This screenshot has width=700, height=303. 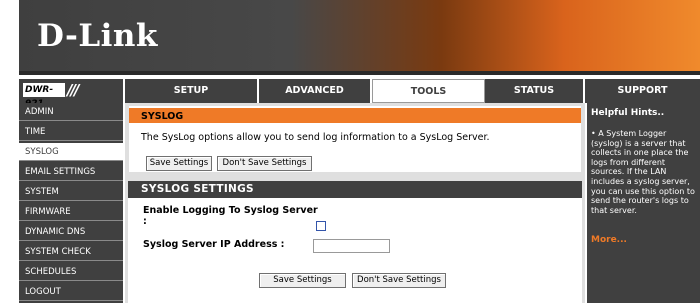 What do you see at coordinates (230, 210) in the screenshot?
I see `enable-logging-label: Enable Logging To Syslog Server` at bounding box center [230, 210].